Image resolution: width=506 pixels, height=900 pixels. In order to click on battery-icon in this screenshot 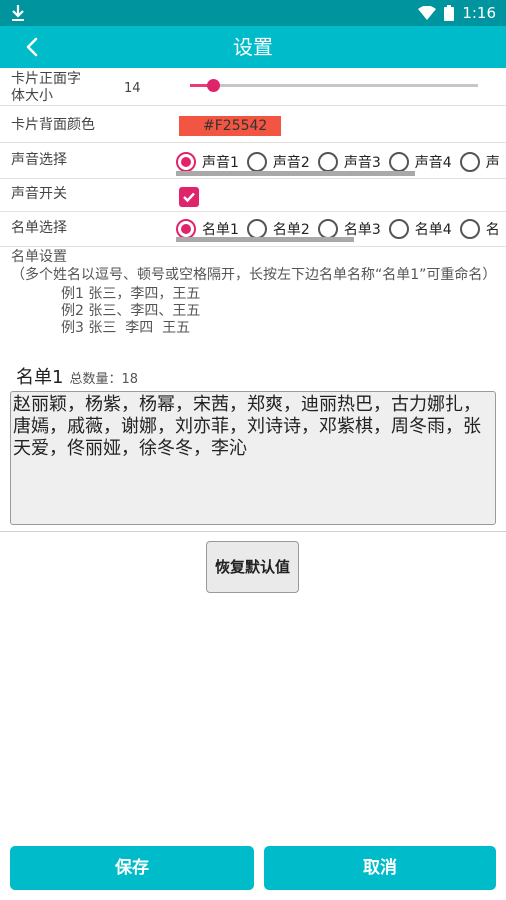, I will do `click(449, 13)`.